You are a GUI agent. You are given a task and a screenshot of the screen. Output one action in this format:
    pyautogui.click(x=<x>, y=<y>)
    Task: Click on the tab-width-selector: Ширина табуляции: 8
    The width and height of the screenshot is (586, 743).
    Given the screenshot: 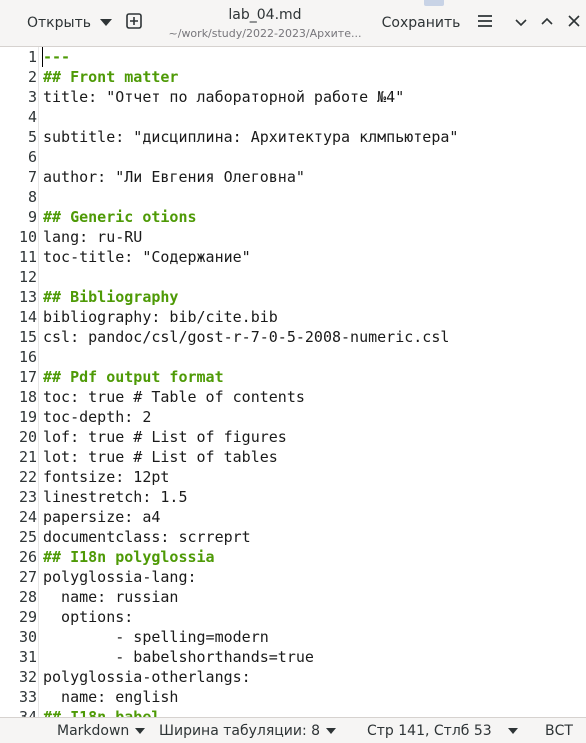 What is the action you would take?
    pyautogui.click(x=248, y=731)
    